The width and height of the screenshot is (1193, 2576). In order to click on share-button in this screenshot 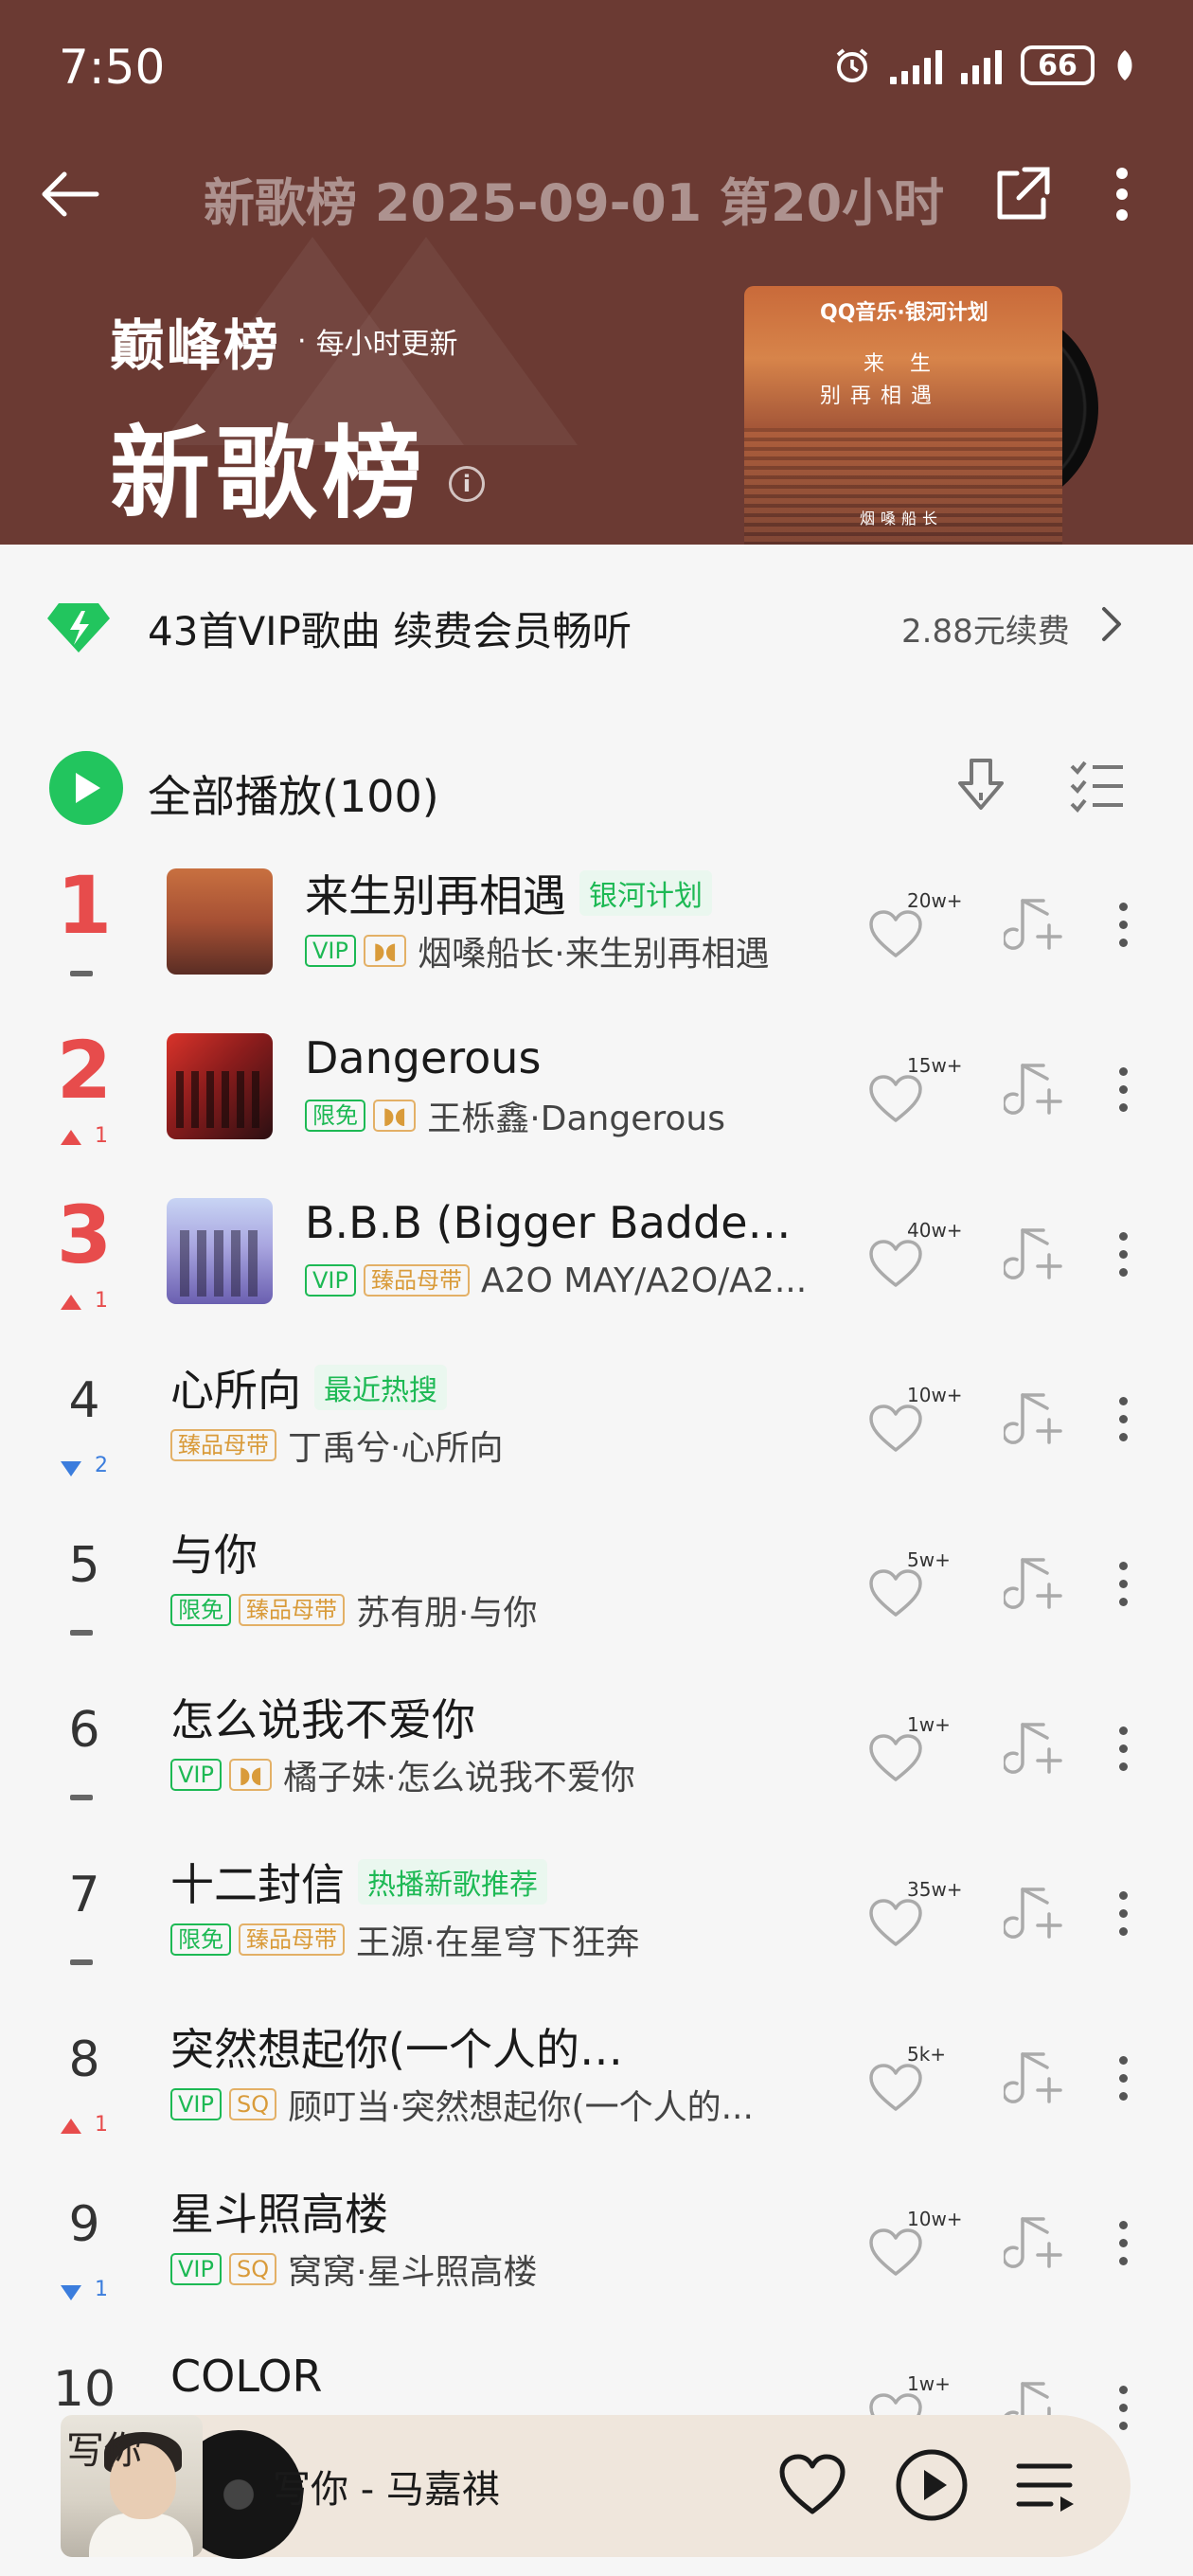, I will do `click(1022, 194)`.